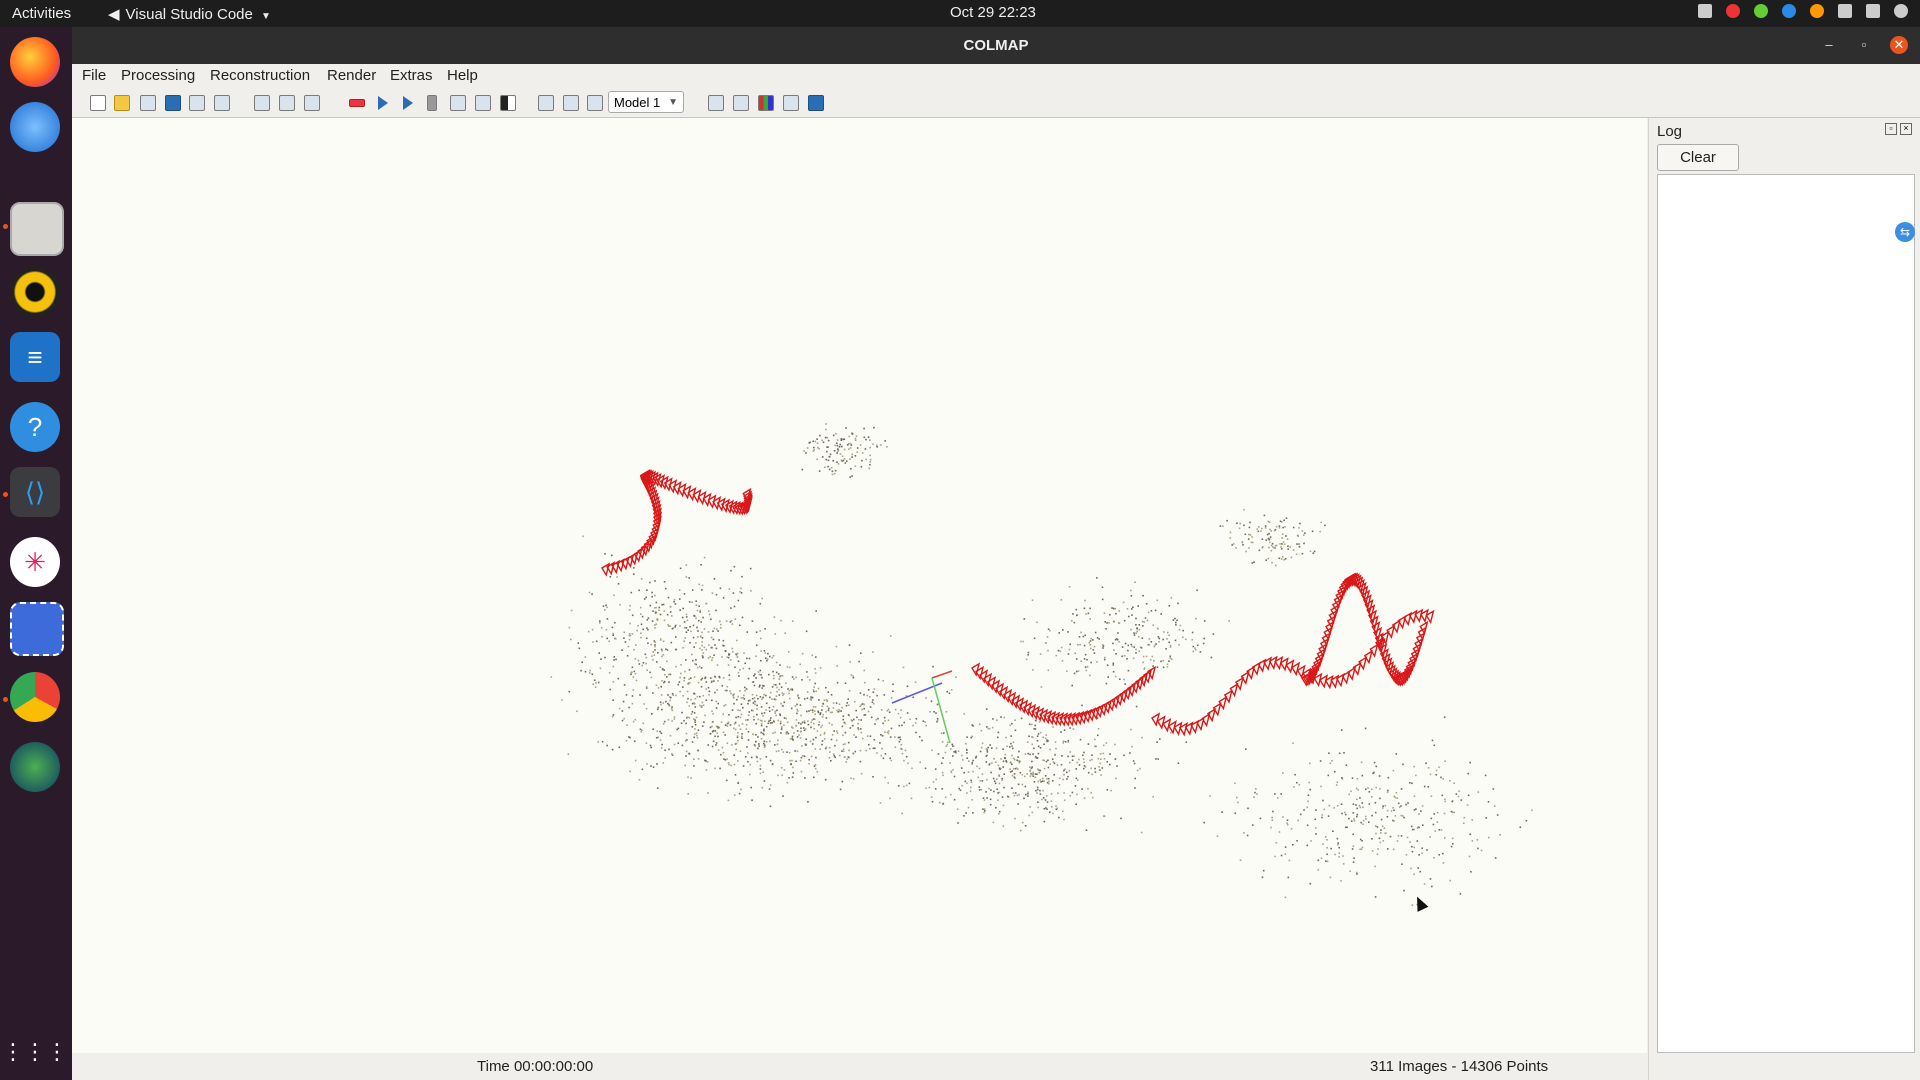  What do you see at coordinates (816, 103) in the screenshot?
I see `undistort-icon` at bounding box center [816, 103].